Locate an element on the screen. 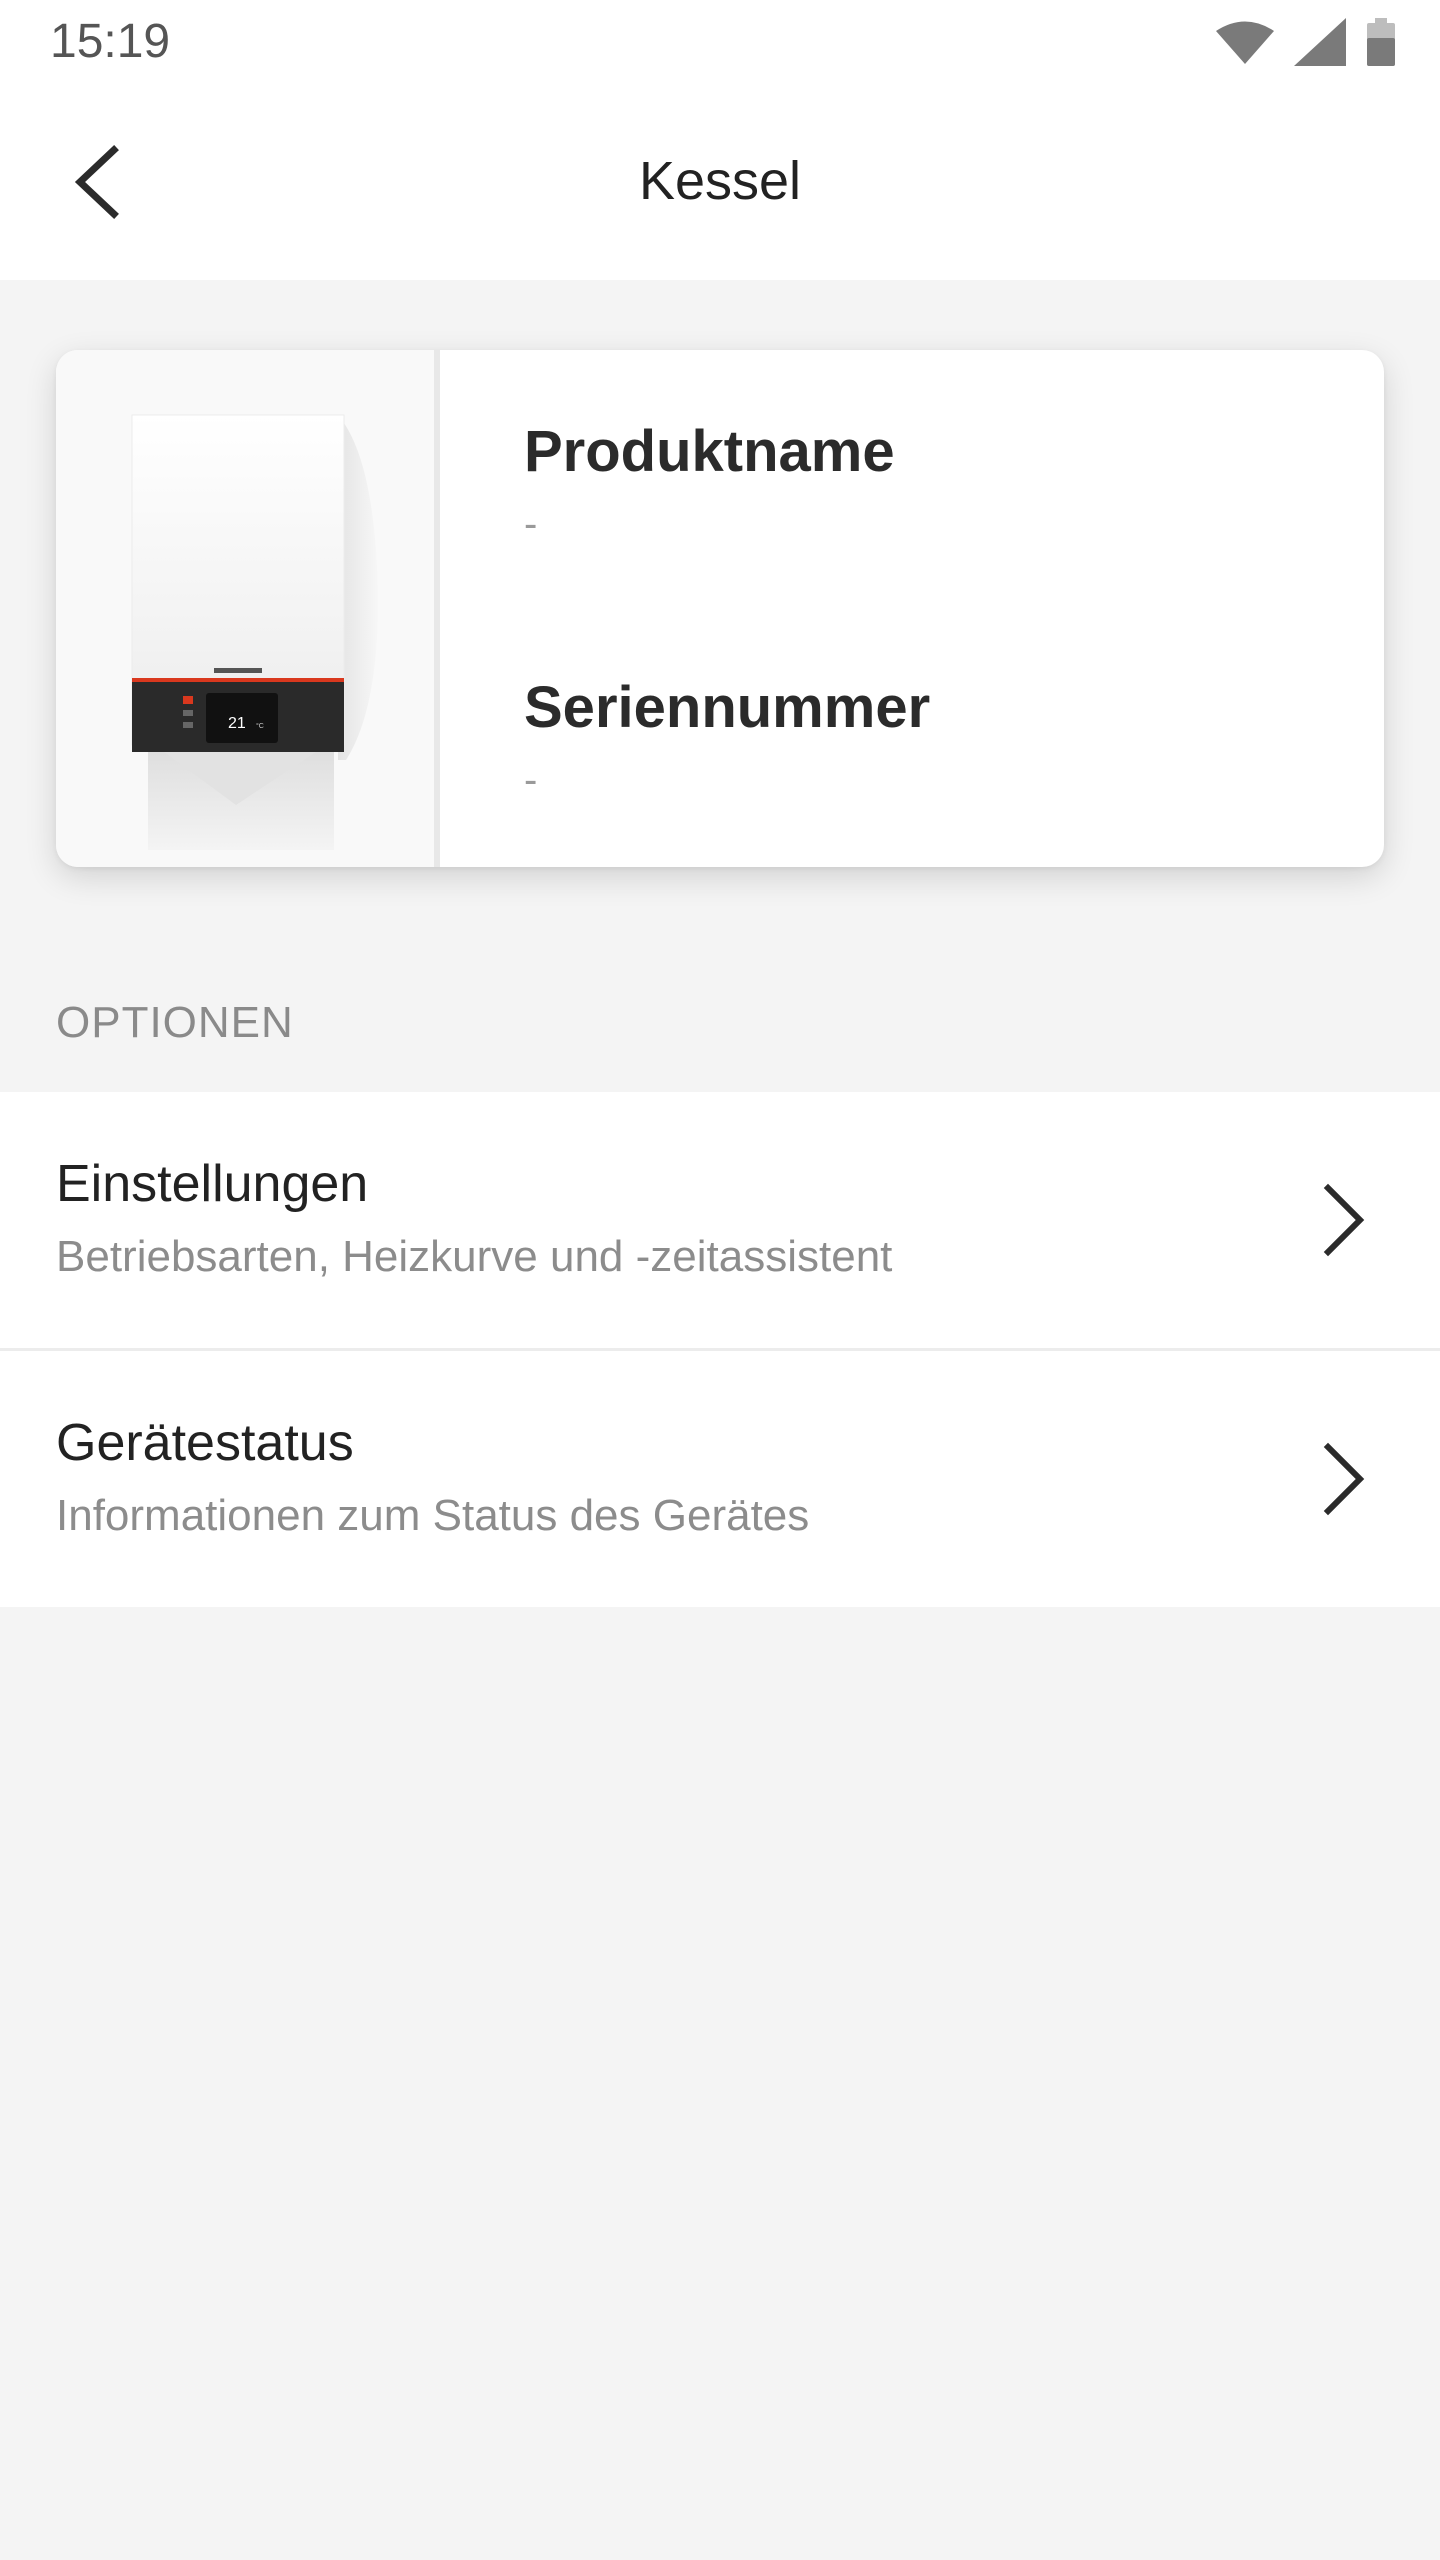 The image size is (1440, 2560). product-name-label: Produktname is located at coordinates (709, 451).